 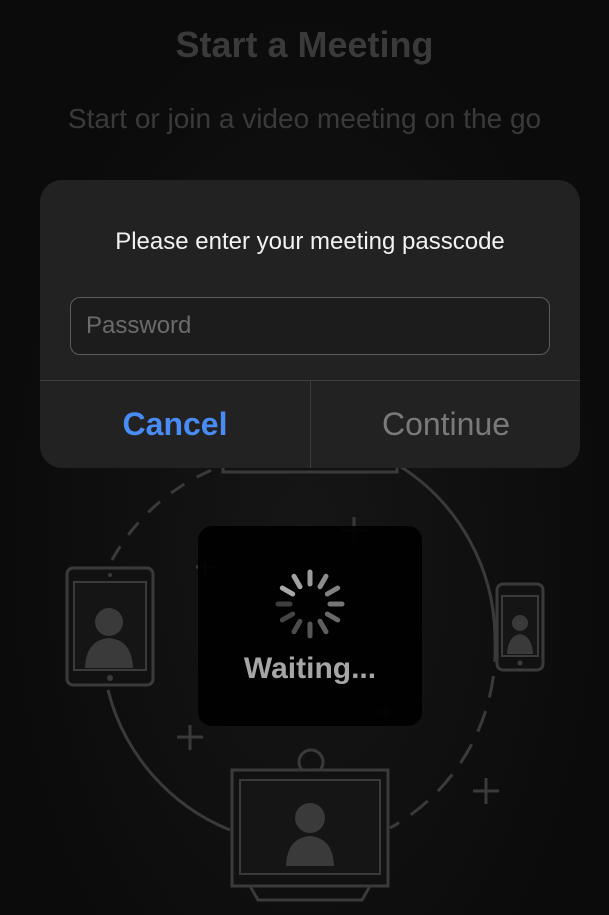 What do you see at coordinates (445, 424) in the screenshot?
I see `continue-button: Continue` at bounding box center [445, 424].